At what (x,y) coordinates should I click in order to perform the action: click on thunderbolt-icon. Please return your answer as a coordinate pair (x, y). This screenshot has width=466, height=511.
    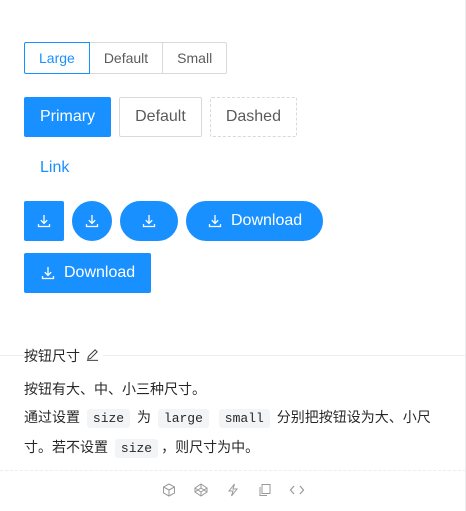
    Looking at the image, I should click on (233, 490).